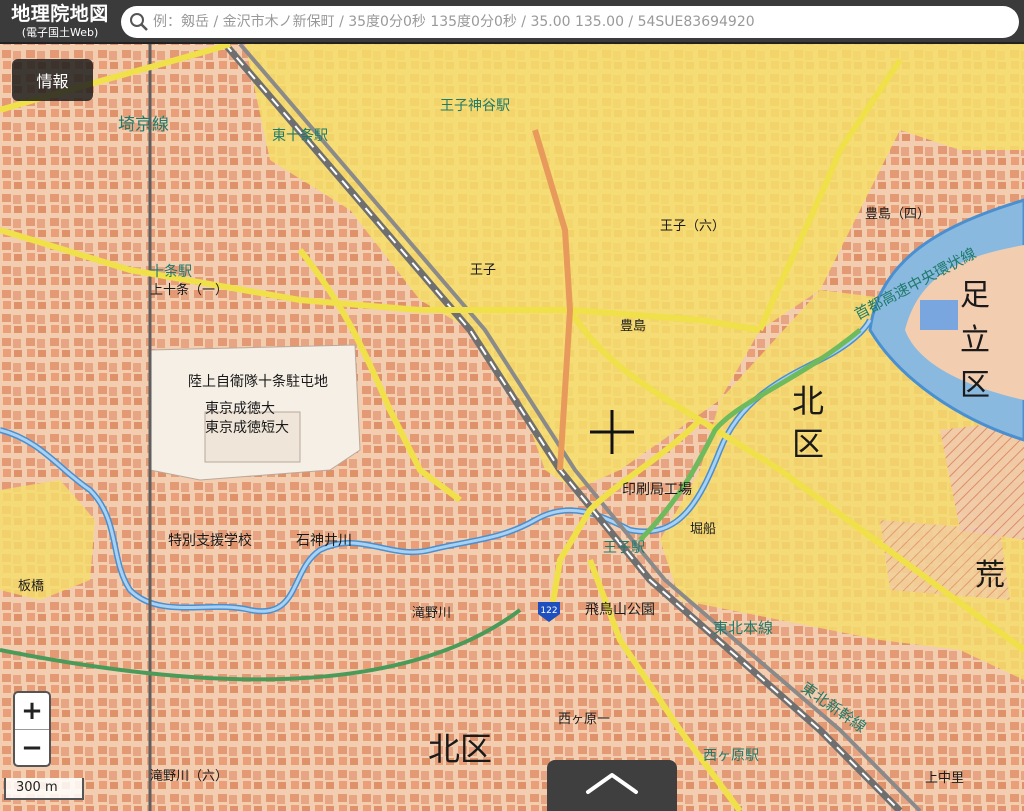 The height and width of the screenshot is (811, 1024). What do you see at coordinates (633, 326) in the screenshot?
I see `place-toshima: 豊島` at bounding box center [633, 326].